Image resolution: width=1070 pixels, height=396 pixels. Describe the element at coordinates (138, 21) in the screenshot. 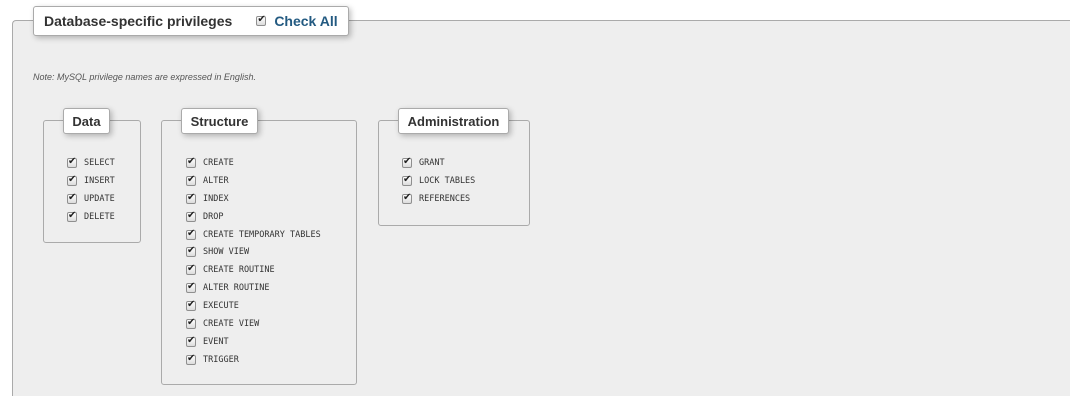

I see `privileges-title: Database-specific privileges` at that location.